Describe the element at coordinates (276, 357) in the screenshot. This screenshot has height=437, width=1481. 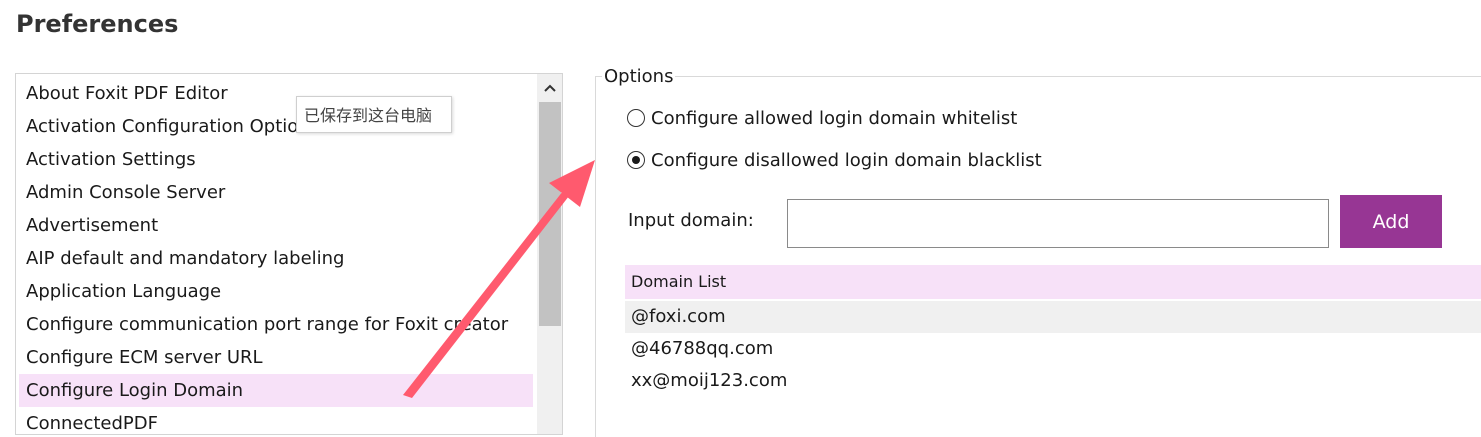
I see `list-item-ecm-server-url: Configure ECM server URL` at that location.